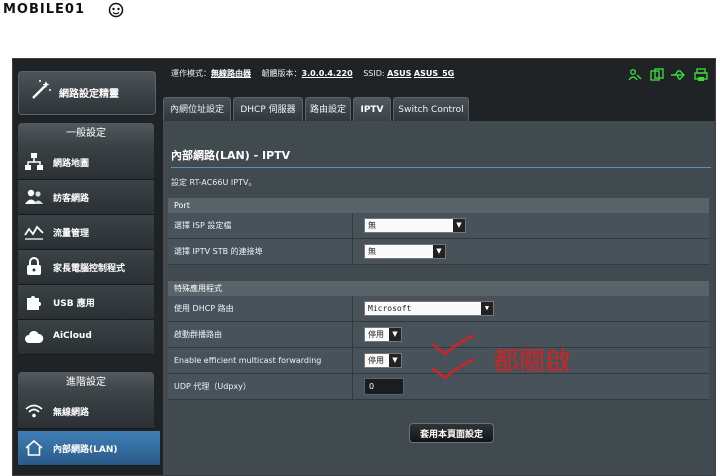 This screenshot has height=476, width=720. Describe the element at coordinates (74, 304) in the screenshot. I see `sidebar-item-label: USB 應用` at that location.